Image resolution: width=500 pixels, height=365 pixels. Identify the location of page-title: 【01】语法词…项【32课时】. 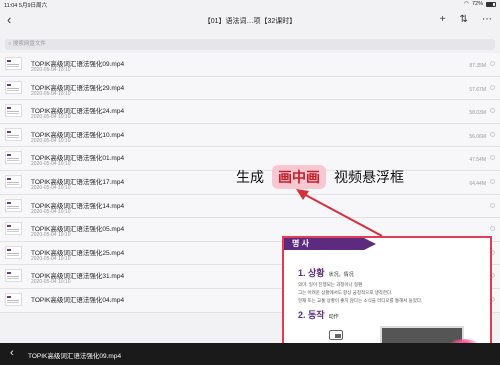
(250, 21).